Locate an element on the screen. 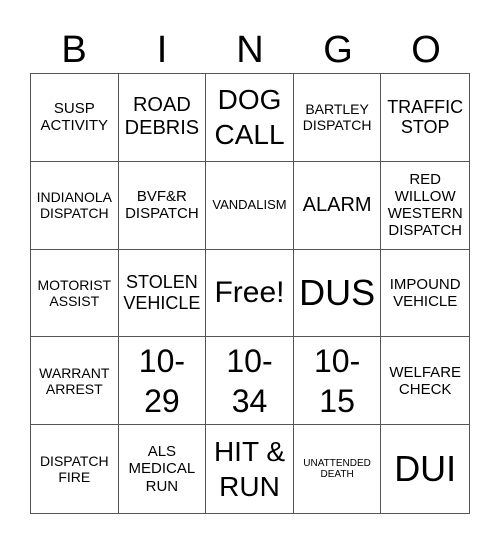  bingo-cell-n5: HIT & RUN is located at coordinates (250, 469).